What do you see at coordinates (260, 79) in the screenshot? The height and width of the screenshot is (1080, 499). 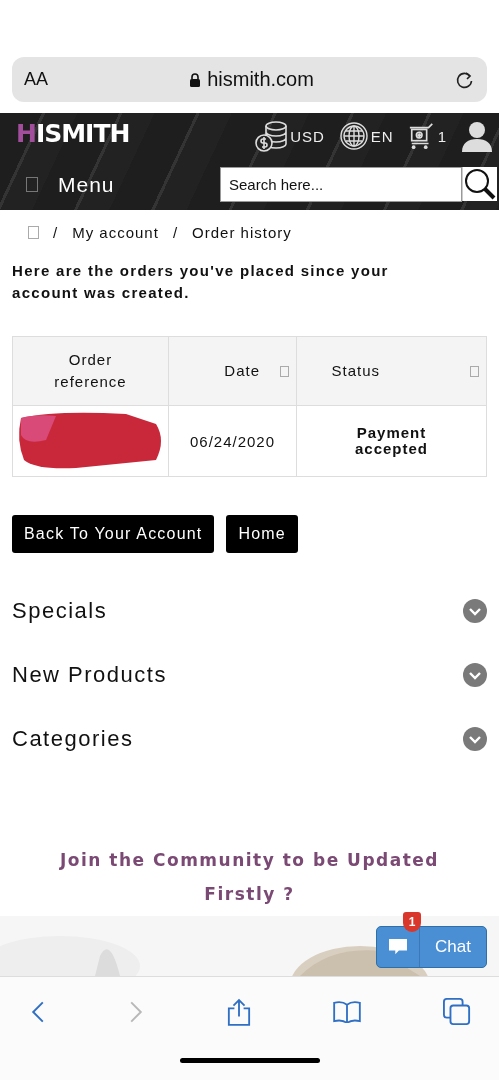 I see `url-text: hismith.com` at bounding box center [260, 79].